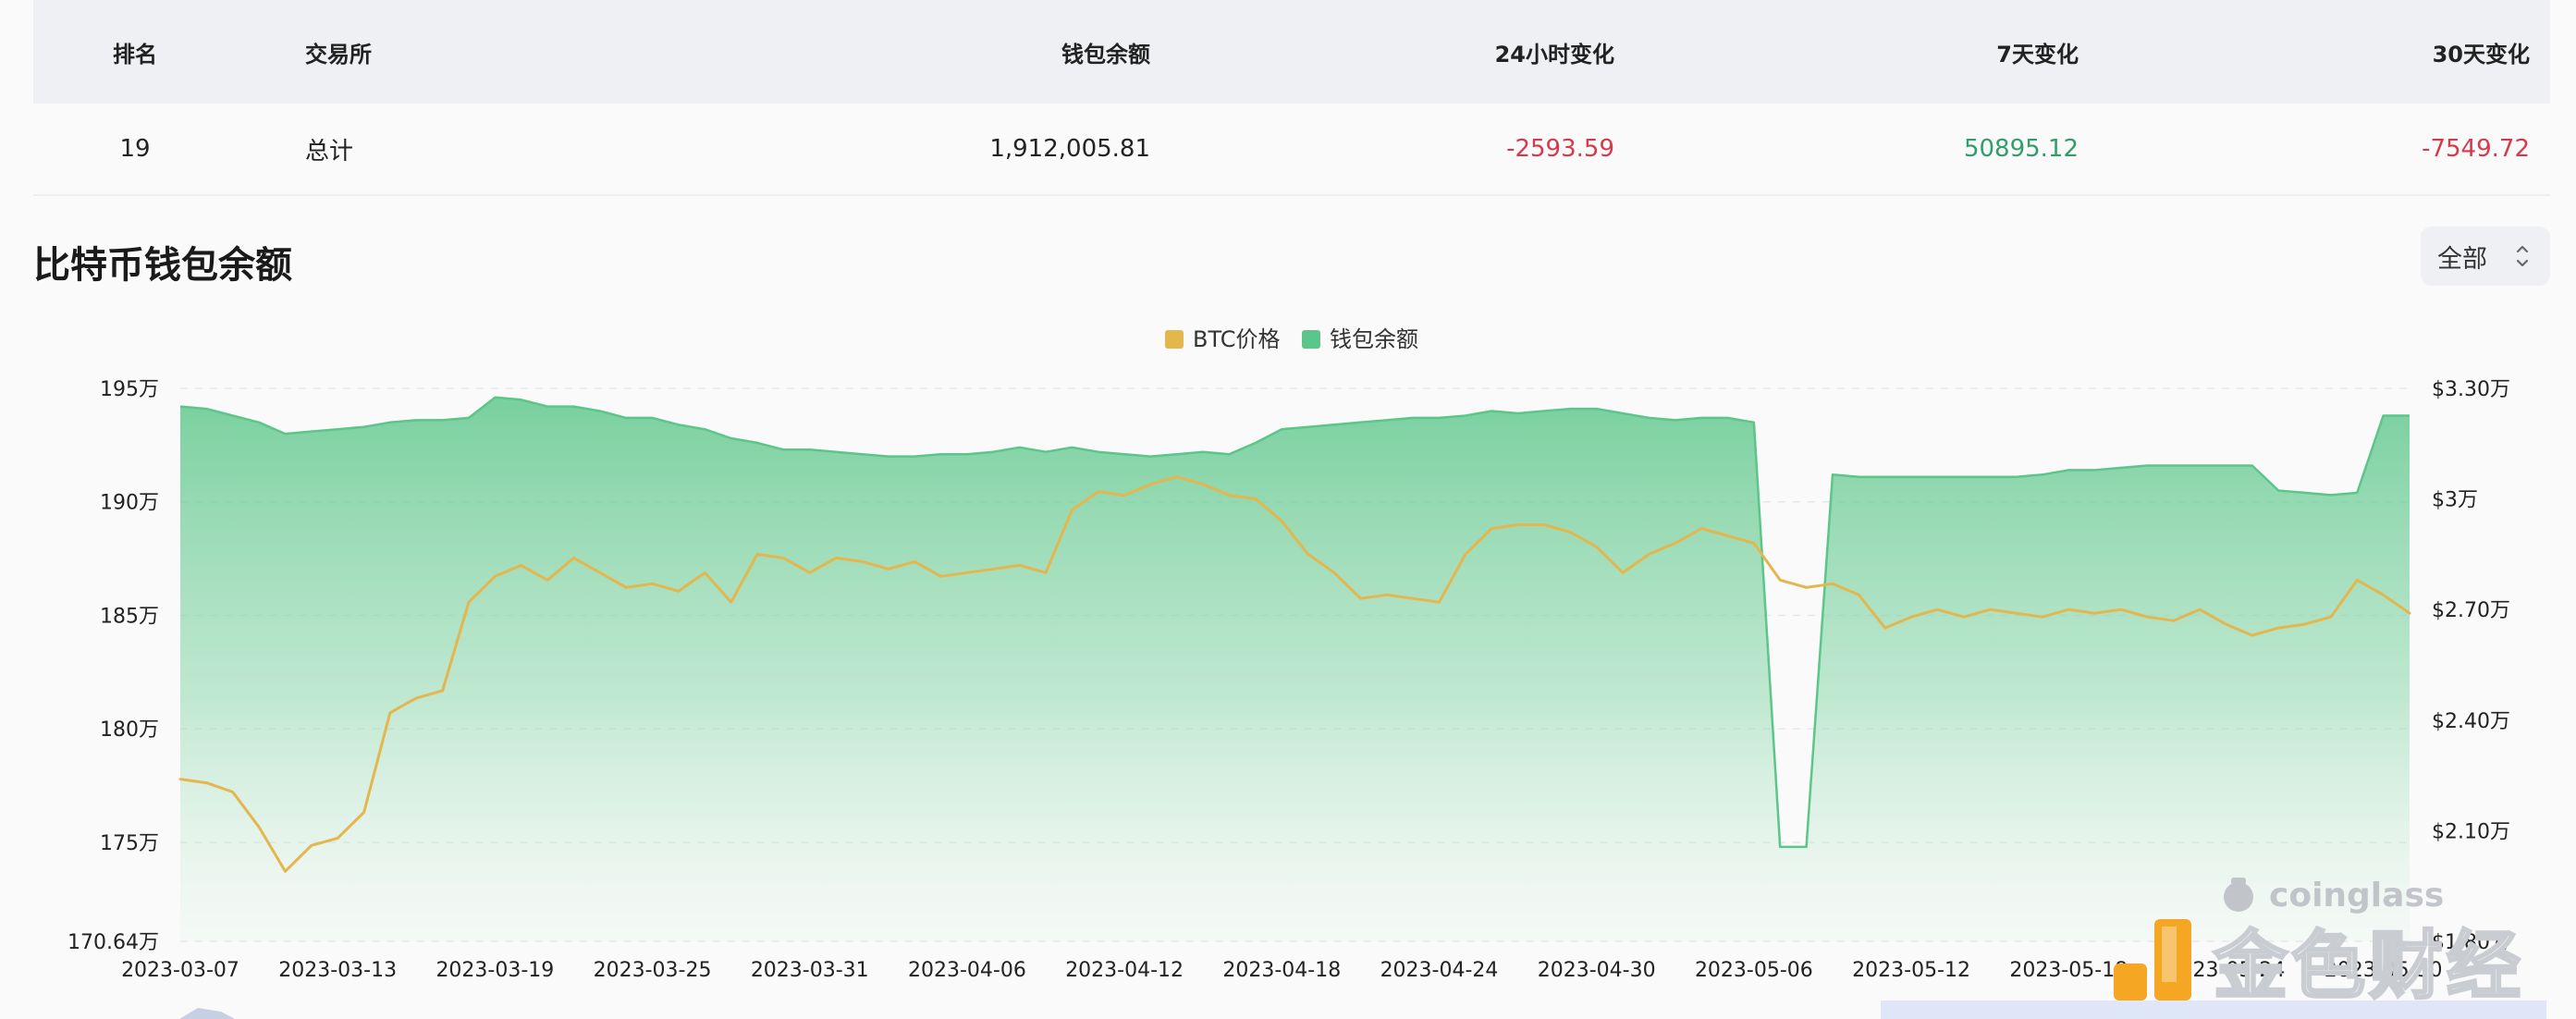  Describe the element at coordinates (129, 843) in the screenshot. I see `left-axis-tick-label: 175万` at that location.